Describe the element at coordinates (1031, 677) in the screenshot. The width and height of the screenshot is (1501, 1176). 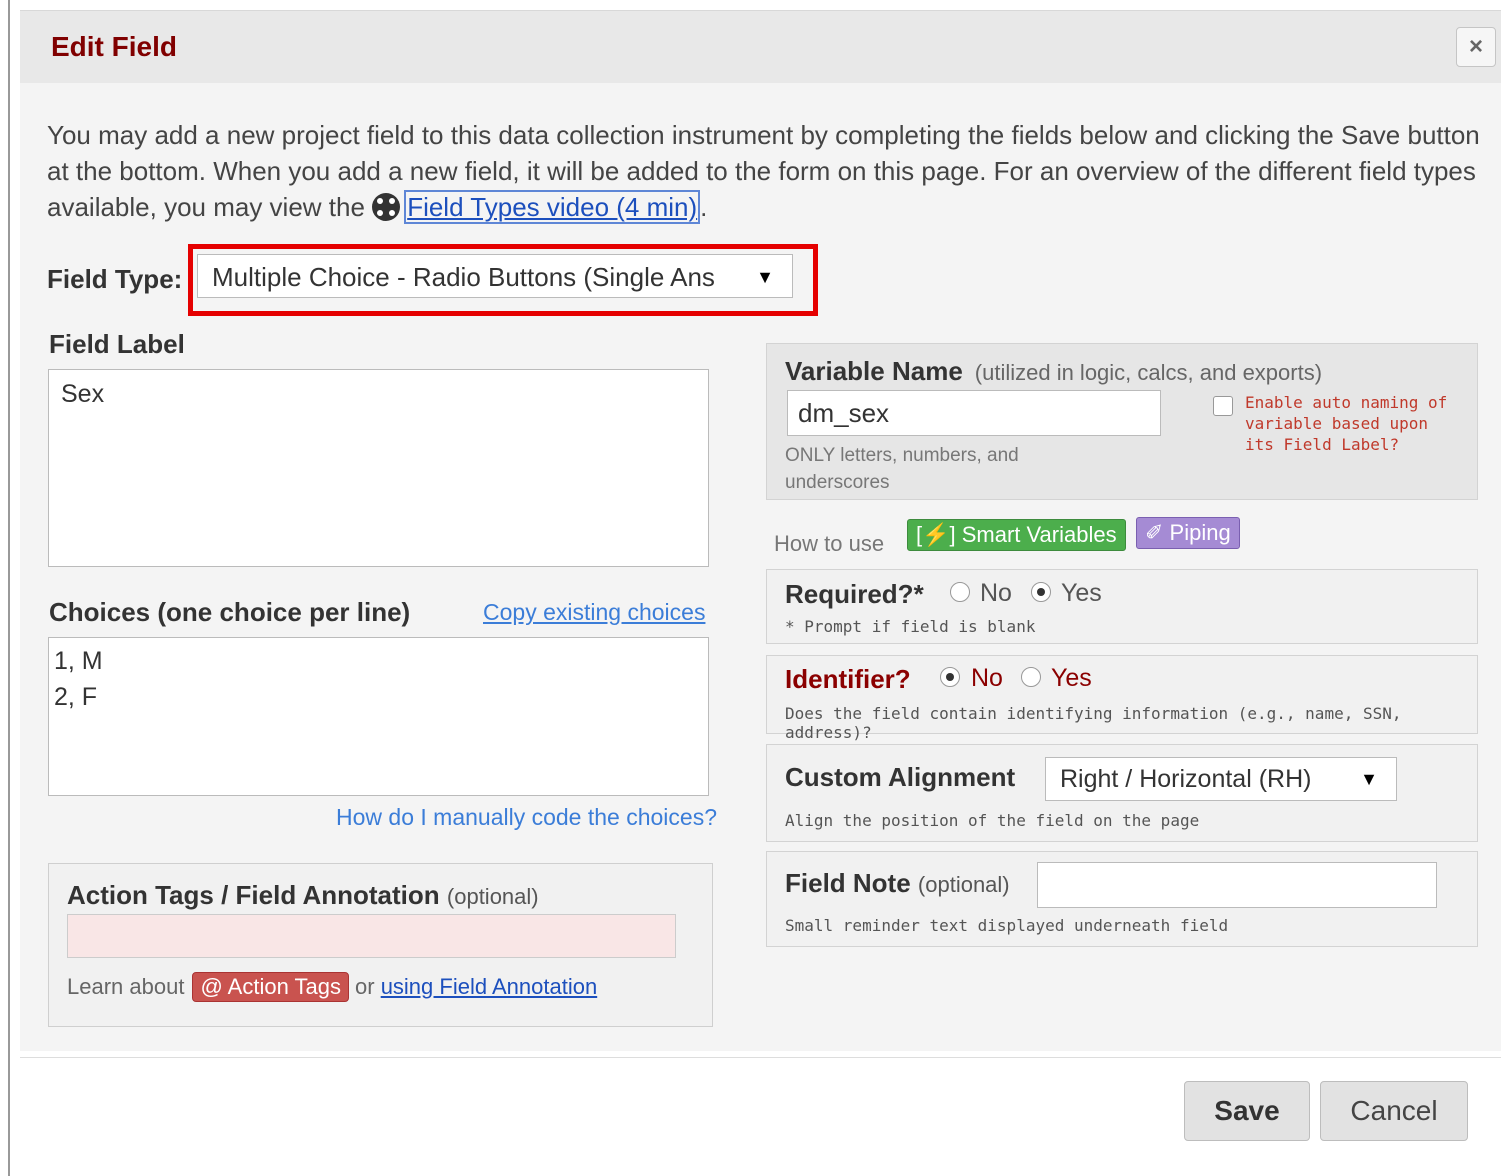
I see `identifier-yes-radio` at that location.